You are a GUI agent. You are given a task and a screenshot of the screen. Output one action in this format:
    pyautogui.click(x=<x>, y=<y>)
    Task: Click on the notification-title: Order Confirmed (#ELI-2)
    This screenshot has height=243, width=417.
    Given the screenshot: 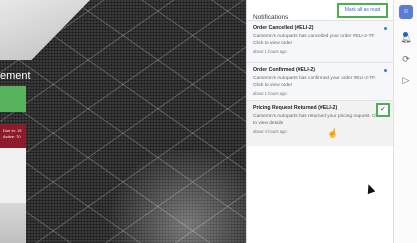 What is the action you would take?
    pyautogui.click(x=284, y=70)
    